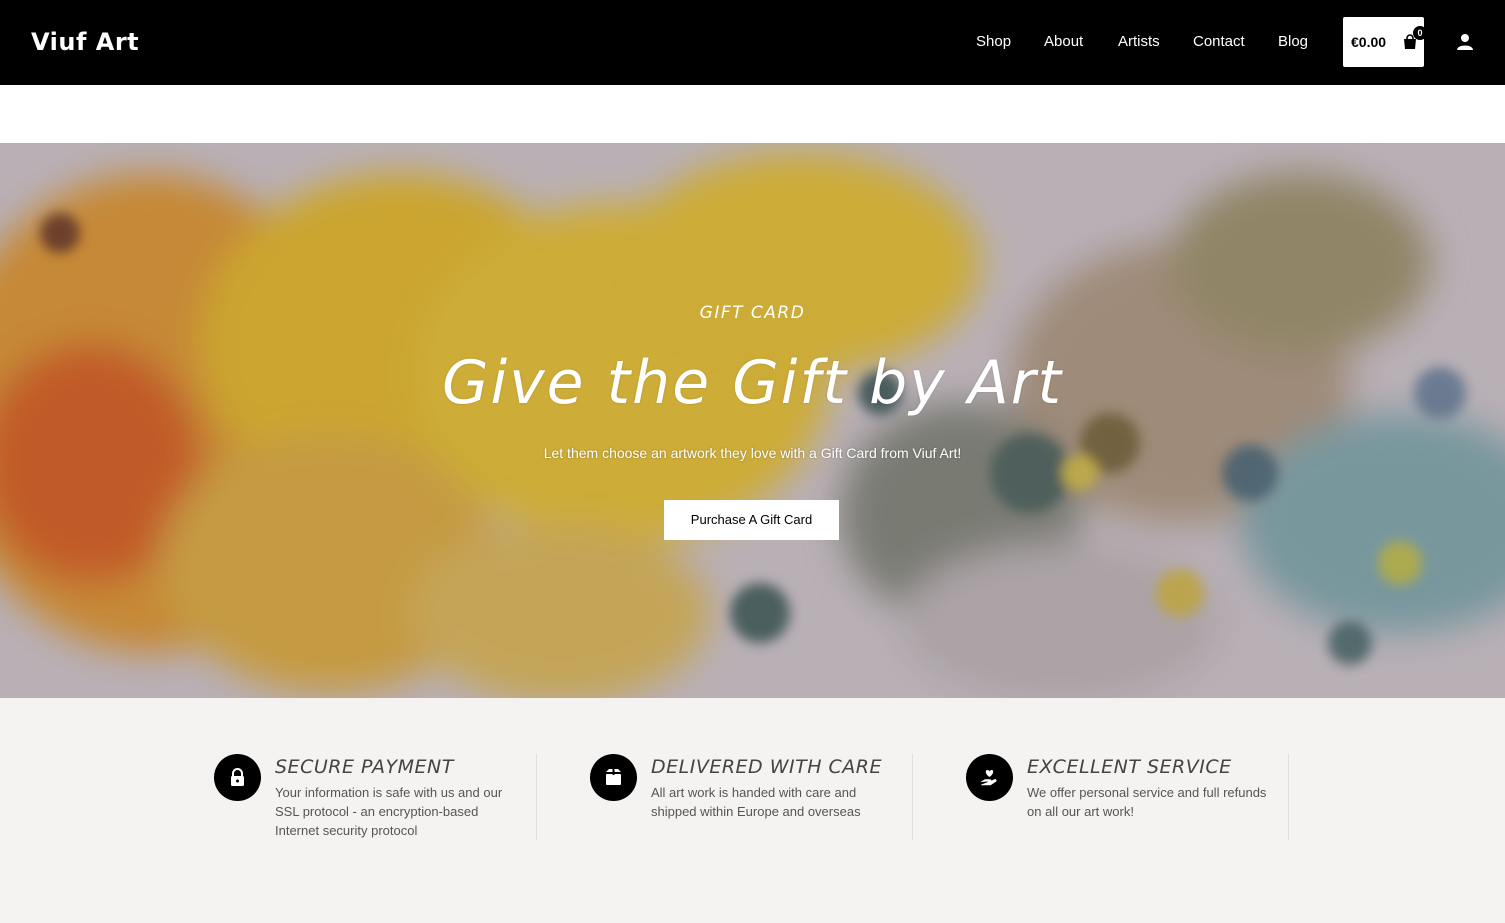 The height and width of the screenshot is (923, 1505). I want to click on site-logo: Viuf Art, so click(85, 42).